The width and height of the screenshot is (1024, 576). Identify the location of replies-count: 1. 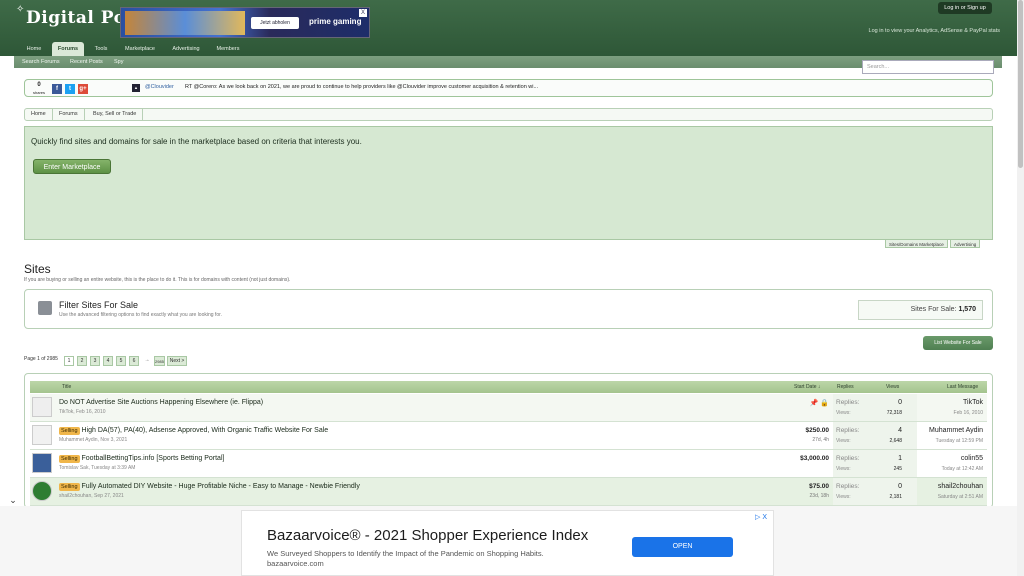
(900, 458).